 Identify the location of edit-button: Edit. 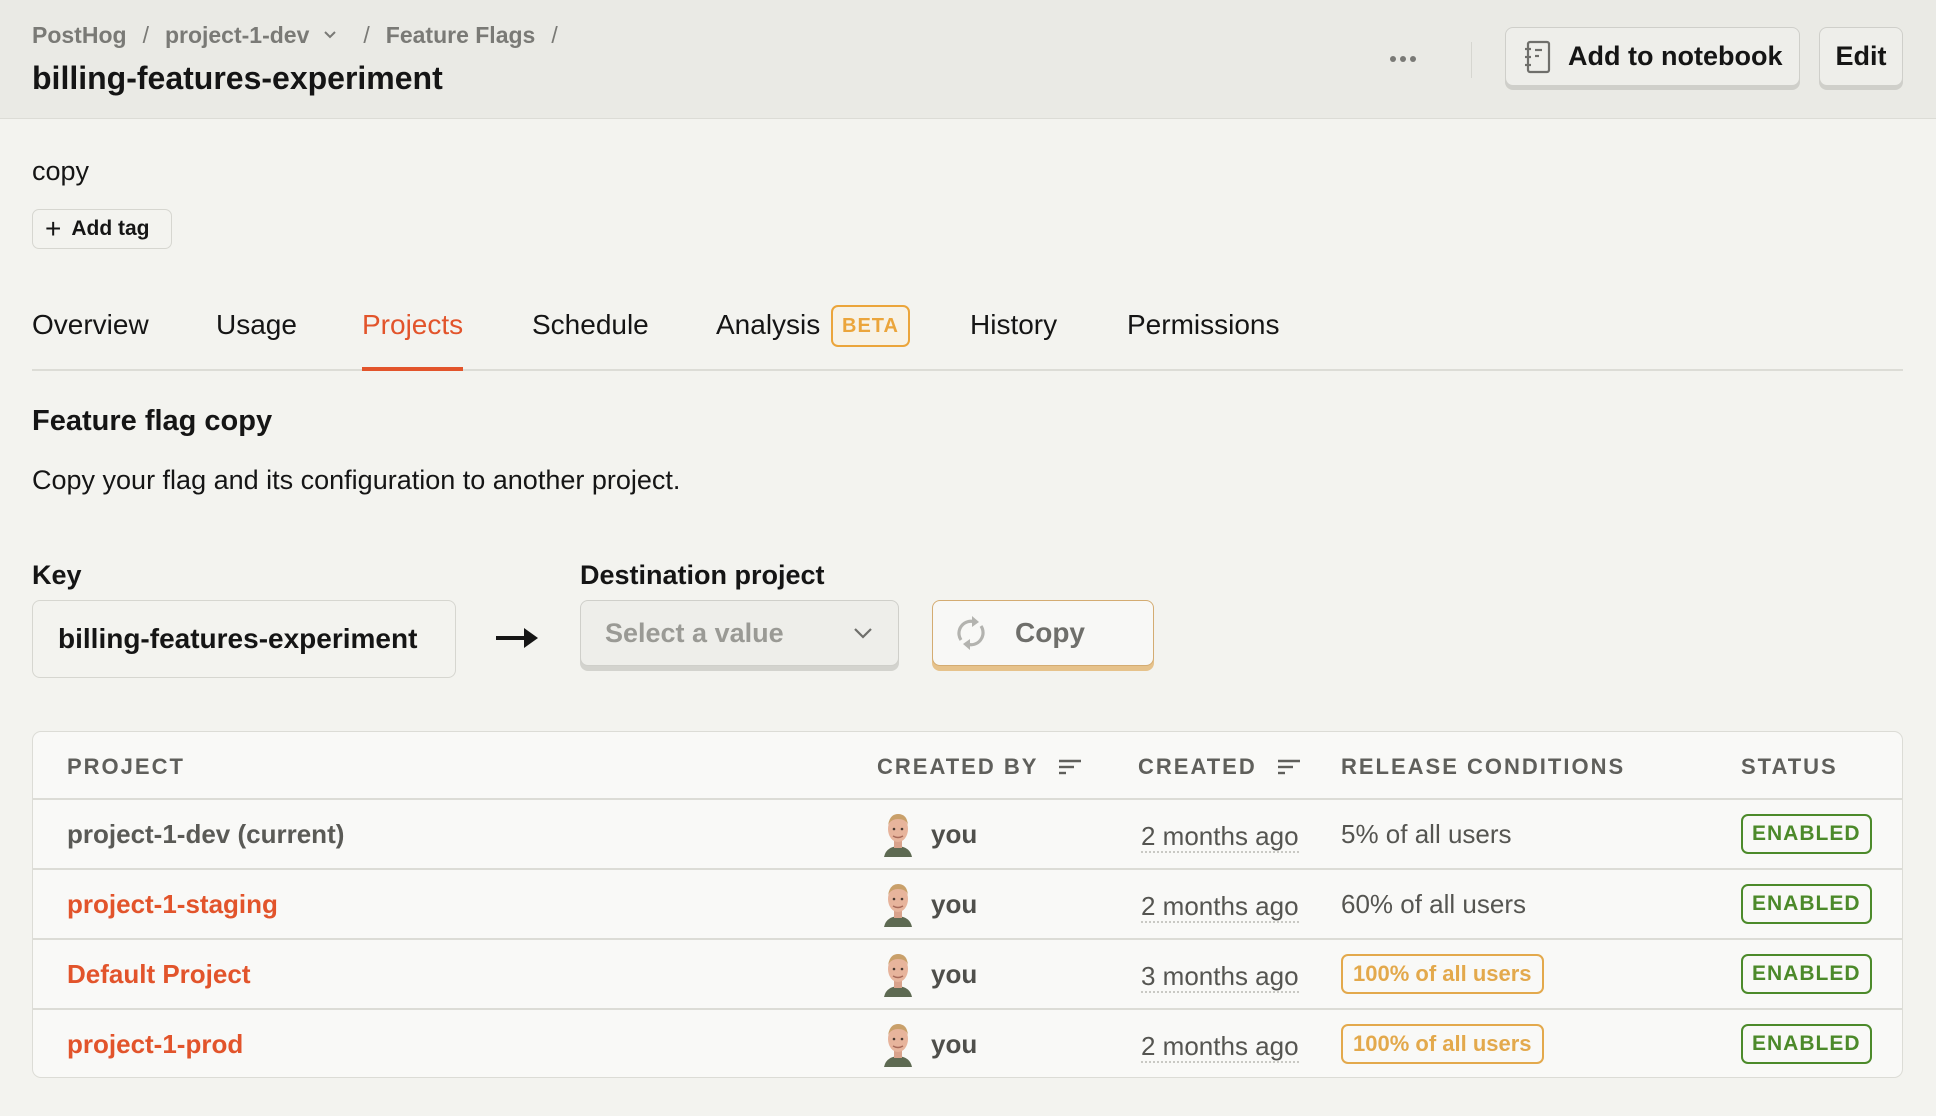
(1861, 56).